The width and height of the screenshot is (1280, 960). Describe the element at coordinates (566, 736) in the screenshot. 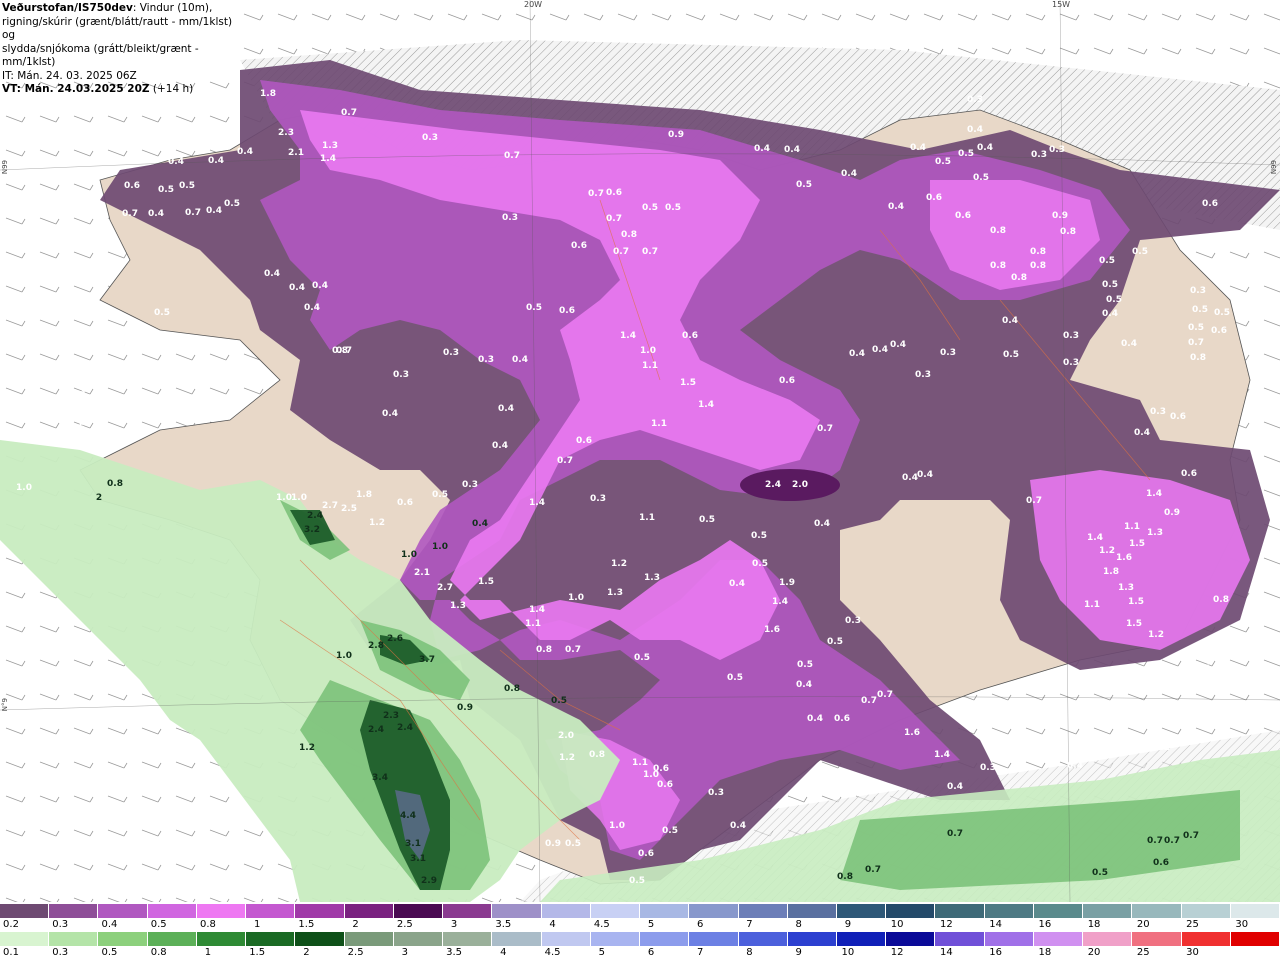

I see `precip-value-label: 2.0` at that location.